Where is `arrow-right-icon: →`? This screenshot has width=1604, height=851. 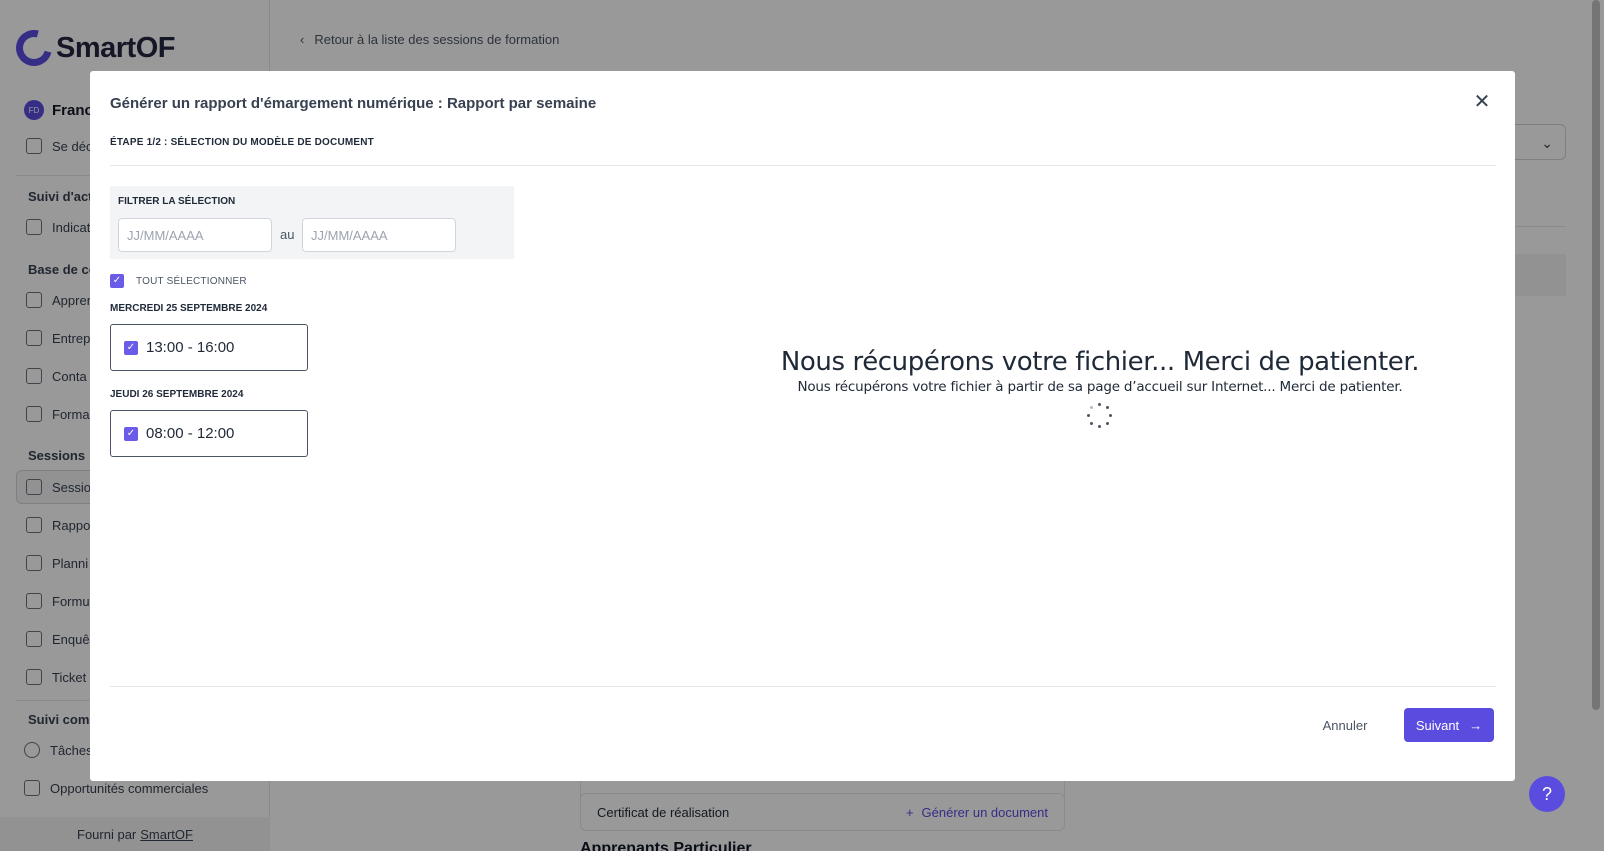
arrow-right-icon: → is located at coordinates (1476, 725).